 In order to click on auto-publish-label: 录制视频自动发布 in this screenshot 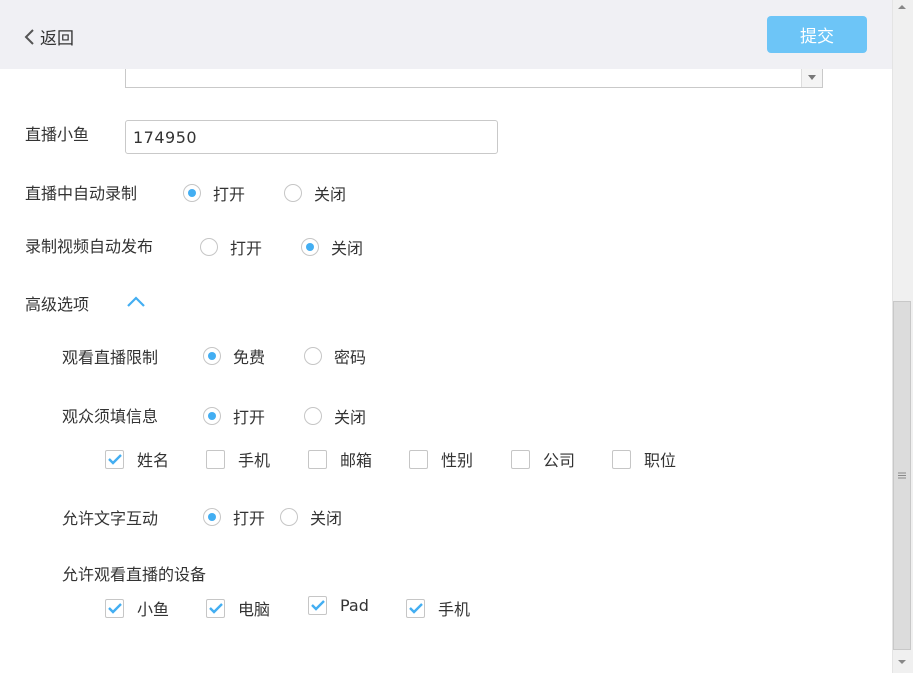, I will do `click(89, 246)`.